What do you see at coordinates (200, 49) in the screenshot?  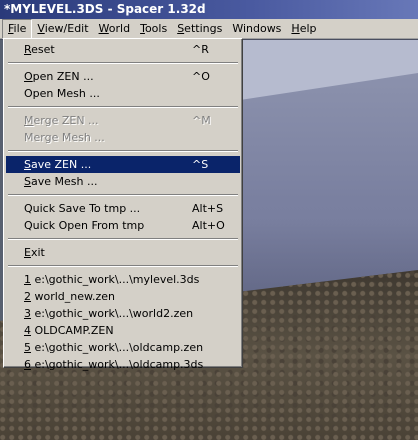 I see `shortcut-label: ^R` at bounding box center [200, 49].